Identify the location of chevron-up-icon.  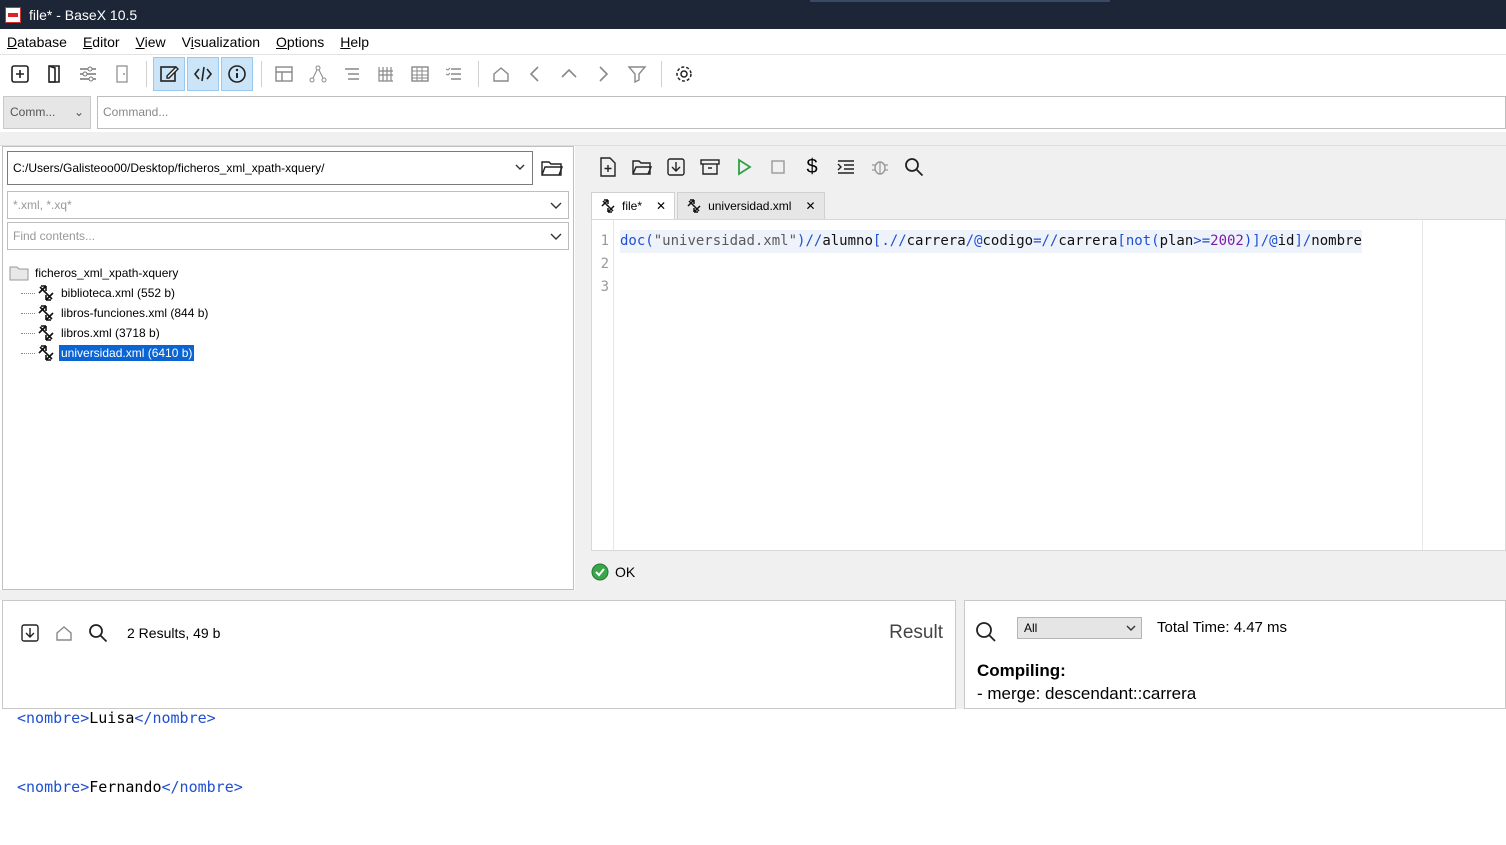
(569, 73).